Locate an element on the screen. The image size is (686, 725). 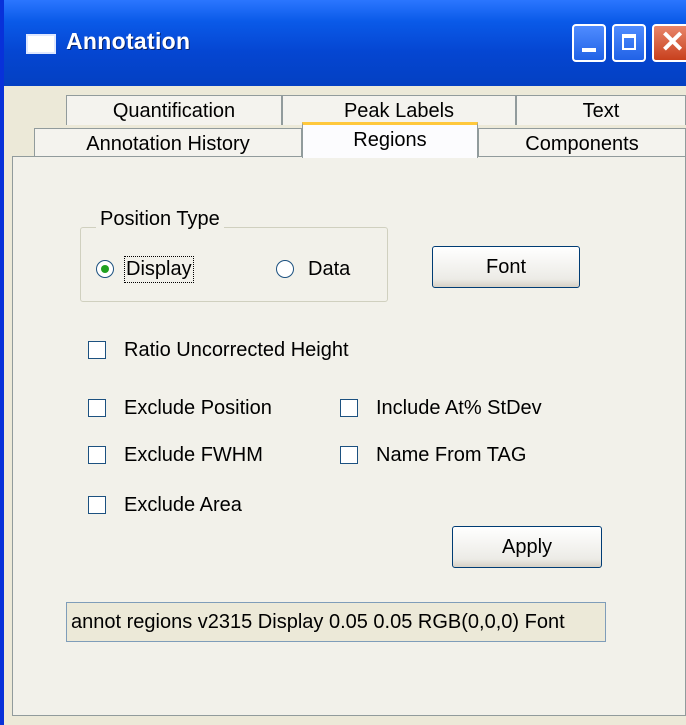
tab-quantification: Quantification is located at coordinates (174, 110).